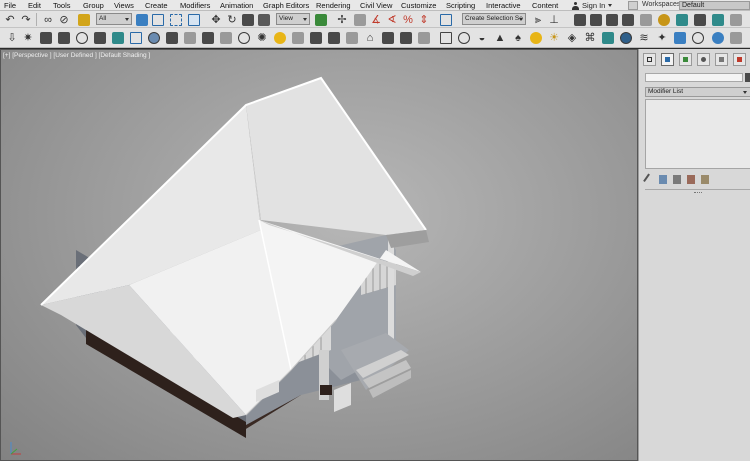  What do you see at coordinates (608, 38) in the screenshot?
I see `patch-icon` at bounding box center [608, 38].